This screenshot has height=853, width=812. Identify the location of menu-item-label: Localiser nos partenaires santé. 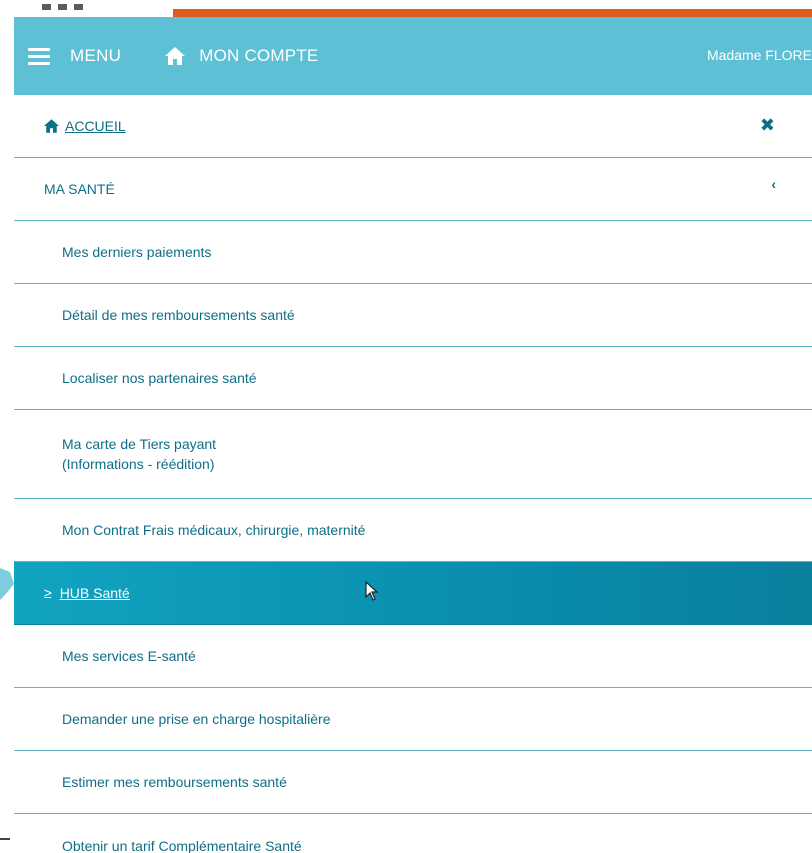
(159, 378).